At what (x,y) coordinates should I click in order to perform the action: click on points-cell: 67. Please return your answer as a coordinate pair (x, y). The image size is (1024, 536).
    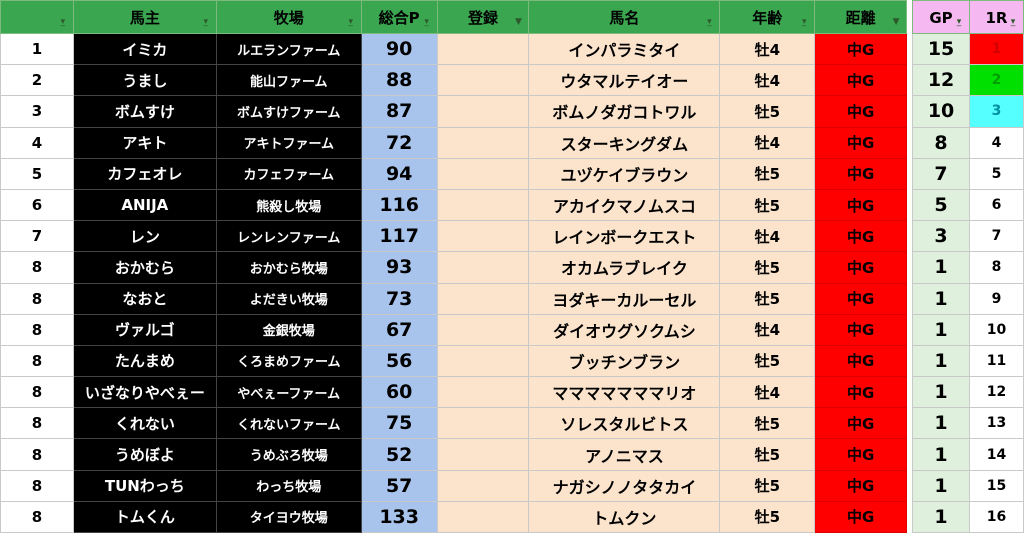
    Looking at the image, I should click on (399, 329).